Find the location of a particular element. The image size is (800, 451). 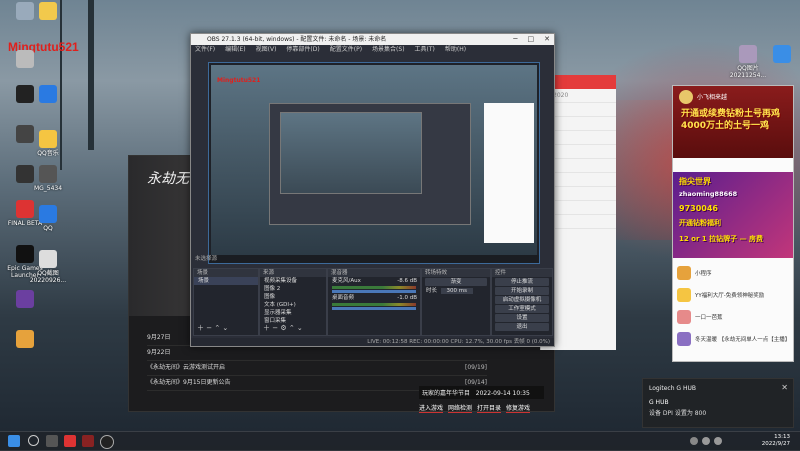

desktop-icon: QQ音乐 is located at coordinates (48, 143).